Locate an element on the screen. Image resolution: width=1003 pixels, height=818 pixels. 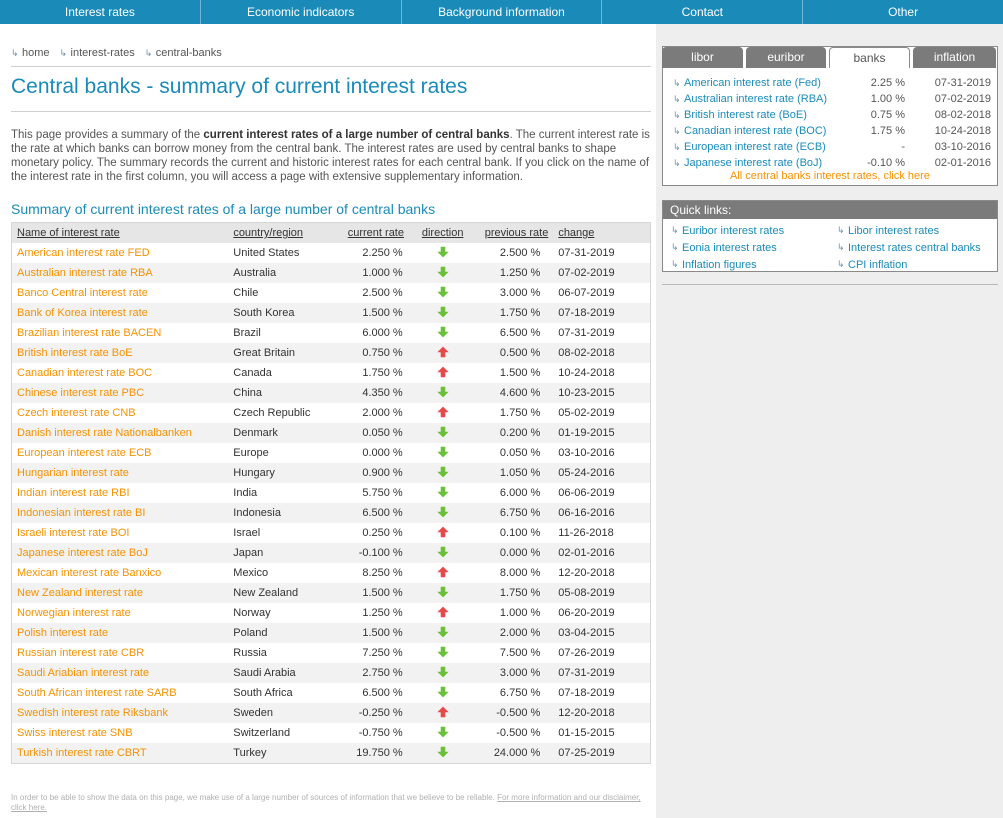
rate-name-link: Israeli interest rate BOI is located at coordinates (122, 533).